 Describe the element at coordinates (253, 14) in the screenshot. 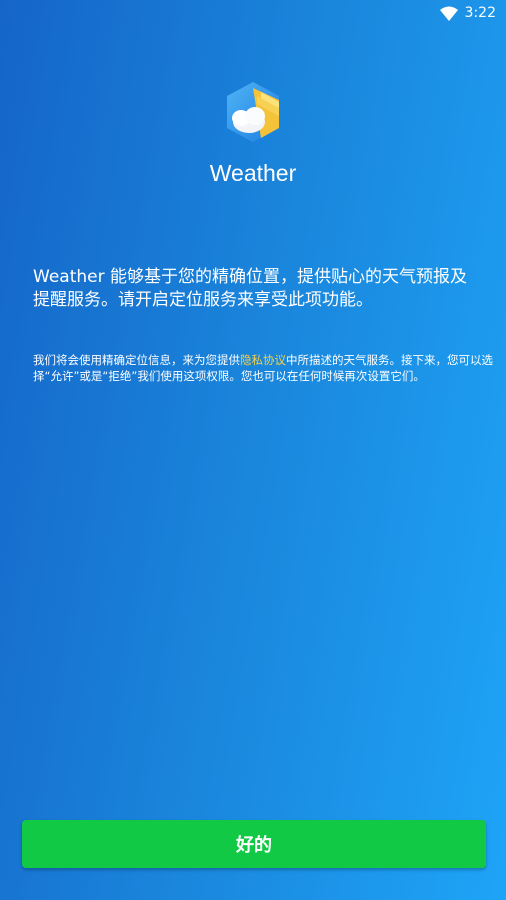

I see `status-bar: 3:22` at that location.